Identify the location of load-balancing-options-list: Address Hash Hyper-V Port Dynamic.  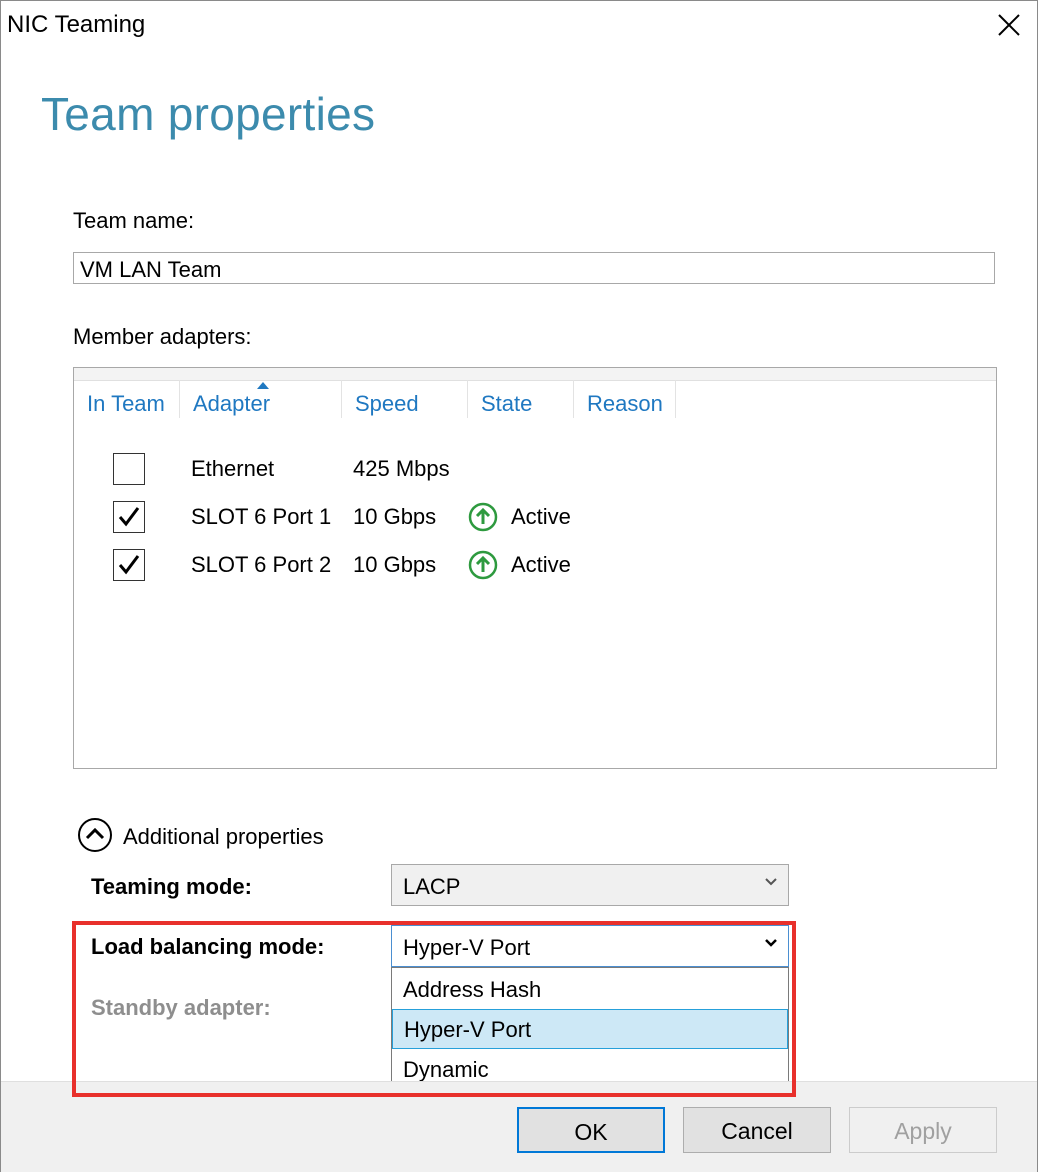
(590, 1028).